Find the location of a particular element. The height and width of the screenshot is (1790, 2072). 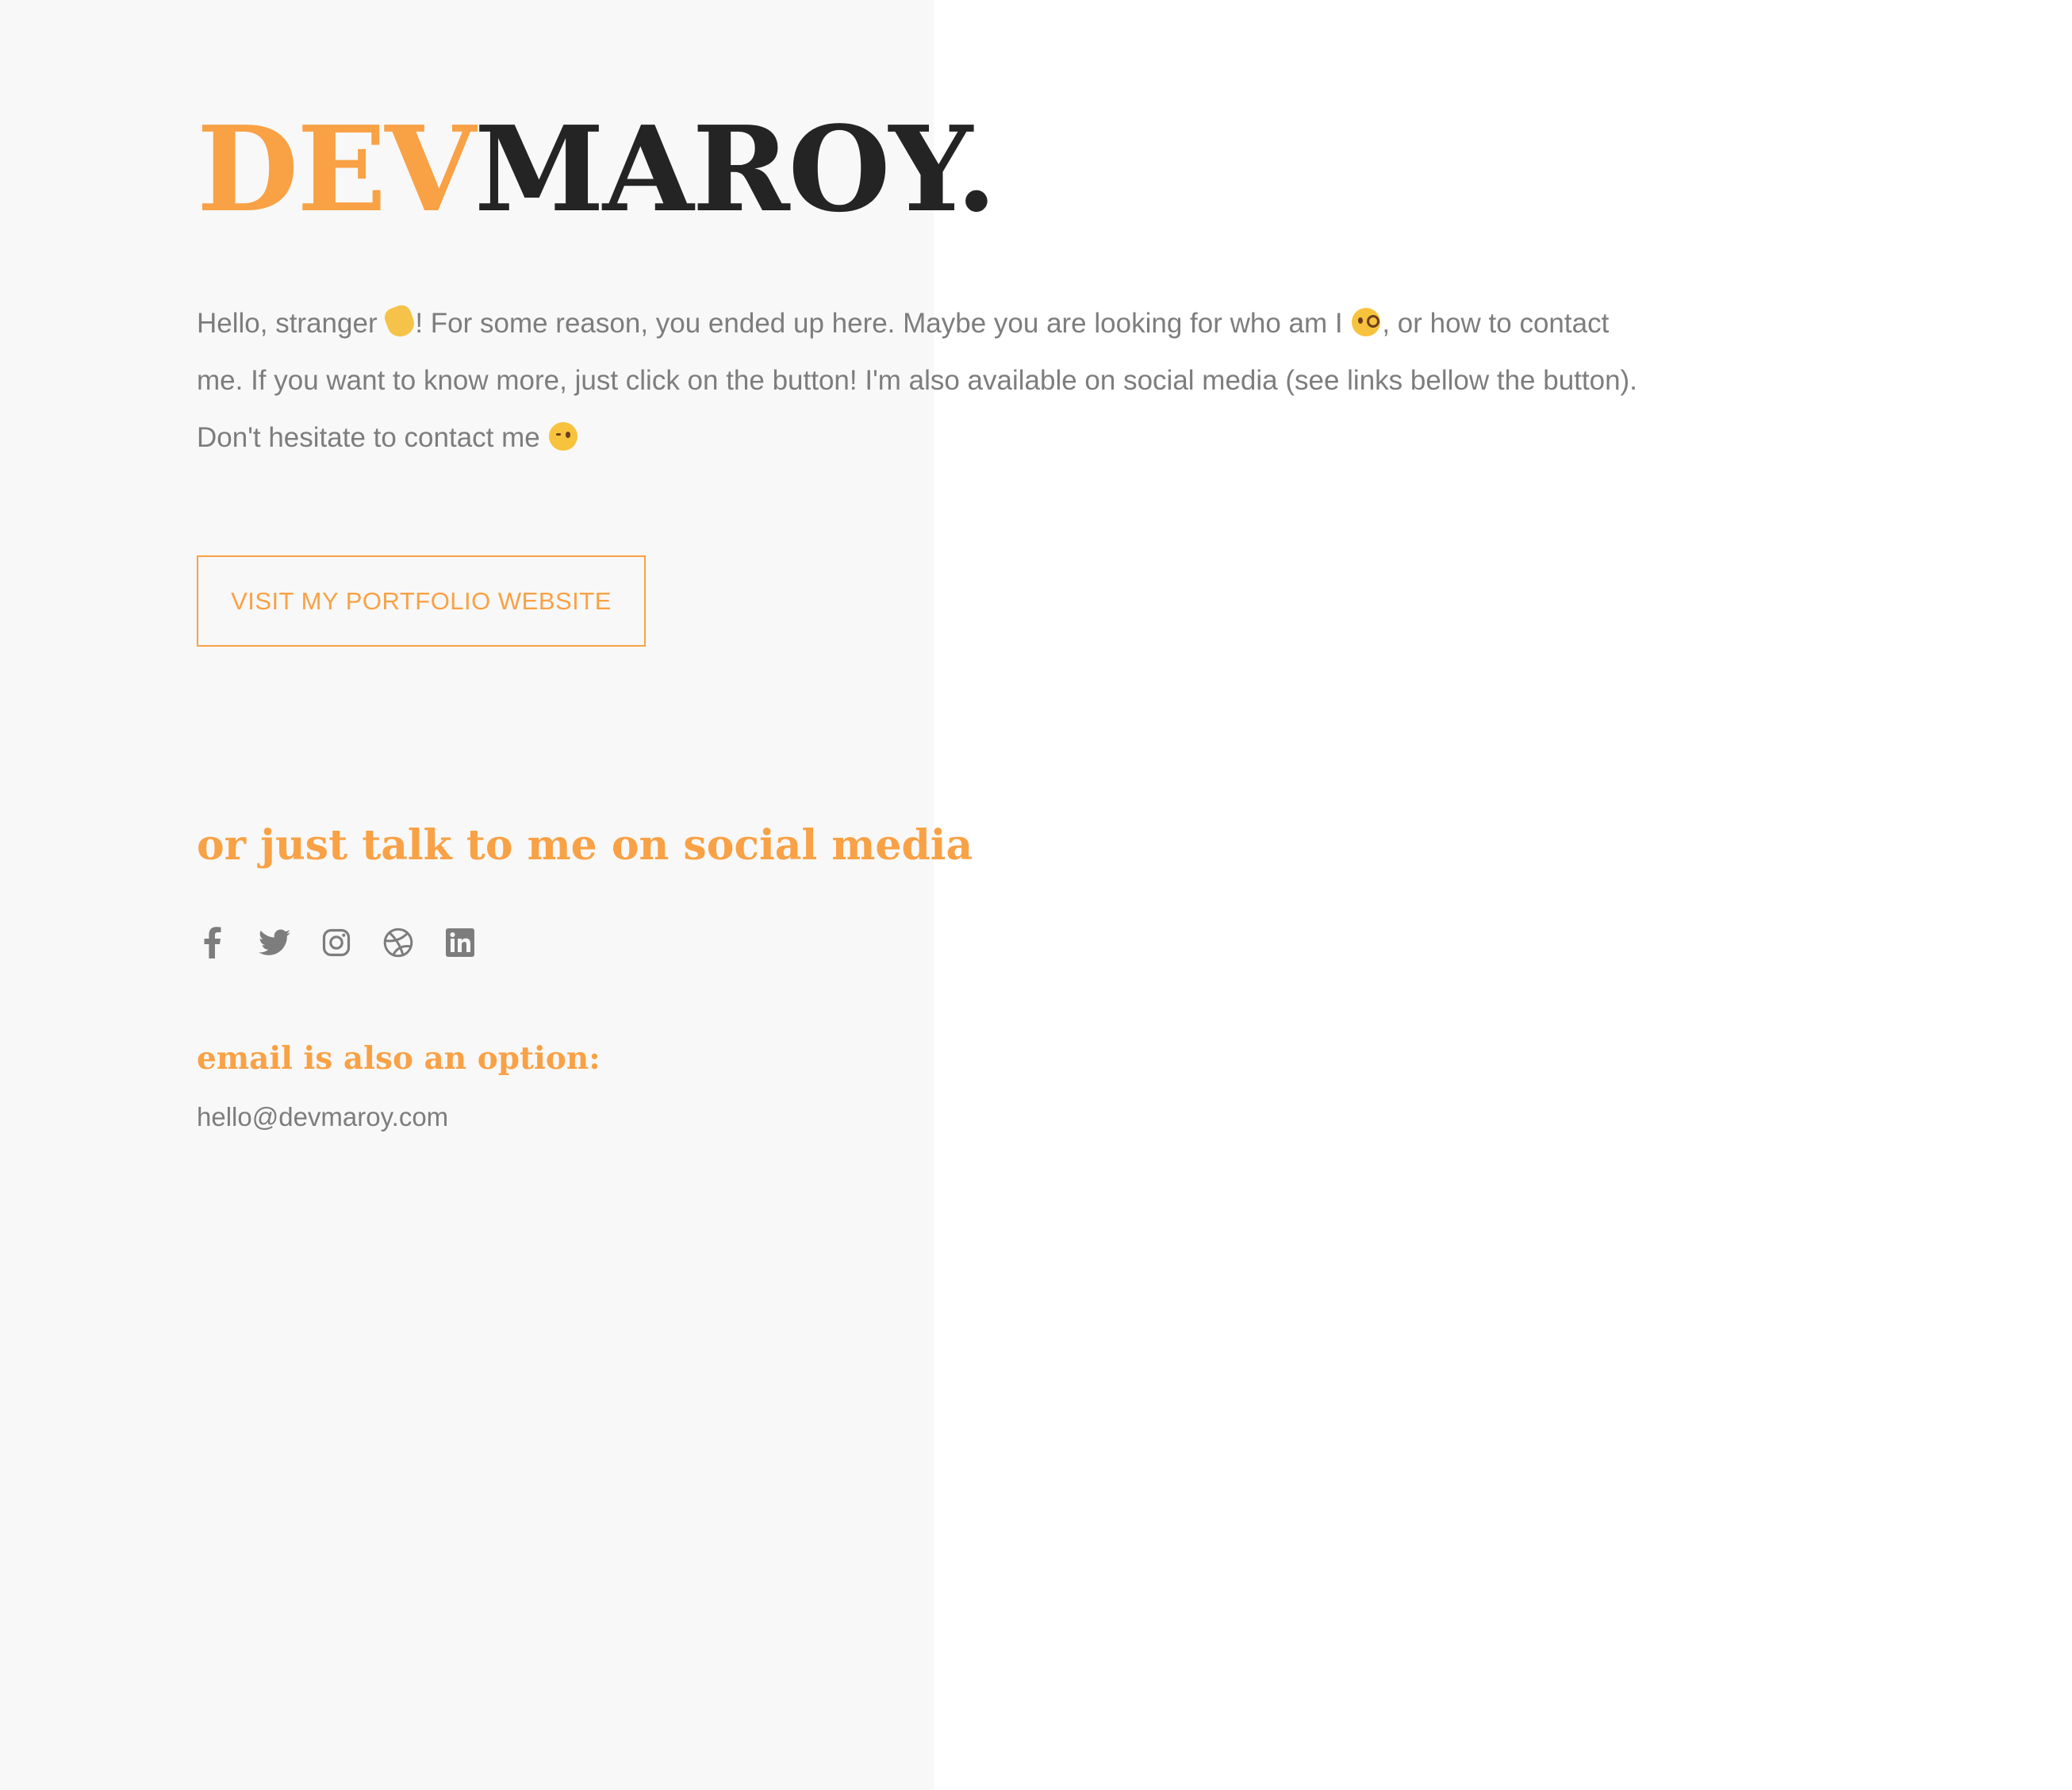

email-heading: email is also an option: is located at coordinates (398, 1058).